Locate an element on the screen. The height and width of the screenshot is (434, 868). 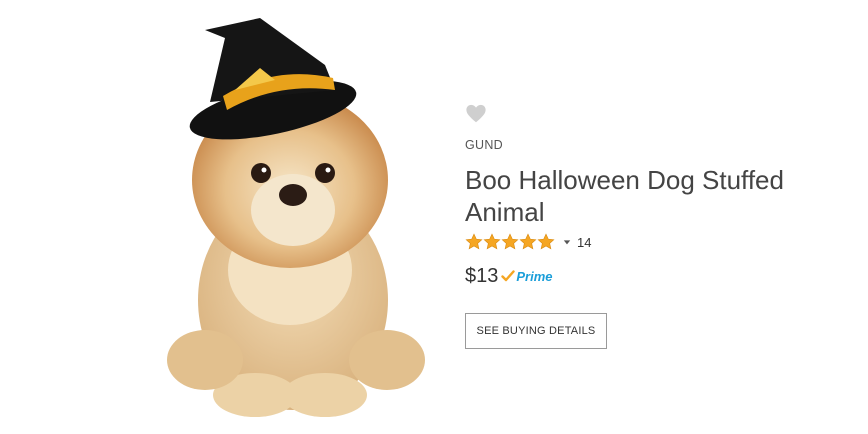
star-rating is located at coordinates (510, 242).